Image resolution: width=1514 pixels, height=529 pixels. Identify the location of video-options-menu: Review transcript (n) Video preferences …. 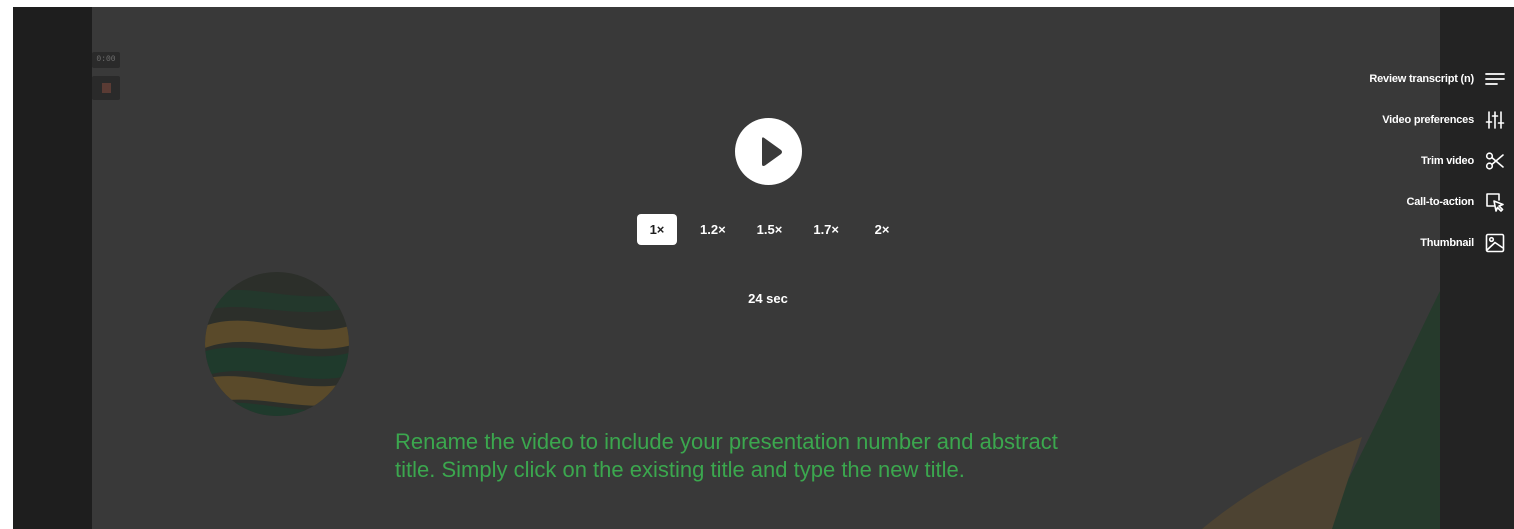
(1376, 160).